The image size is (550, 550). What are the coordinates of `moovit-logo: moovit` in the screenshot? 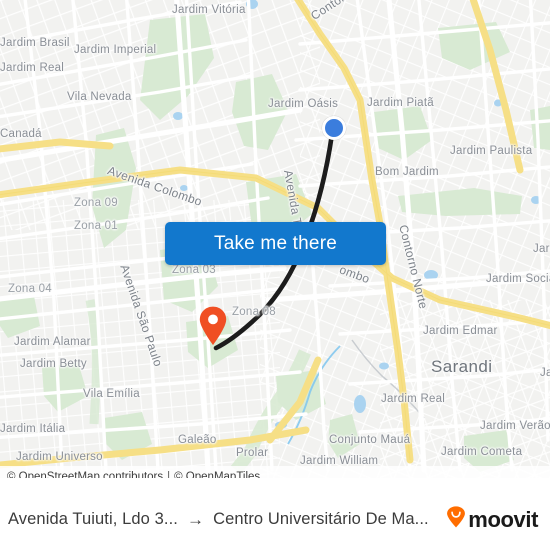 It's located at (492, 519).